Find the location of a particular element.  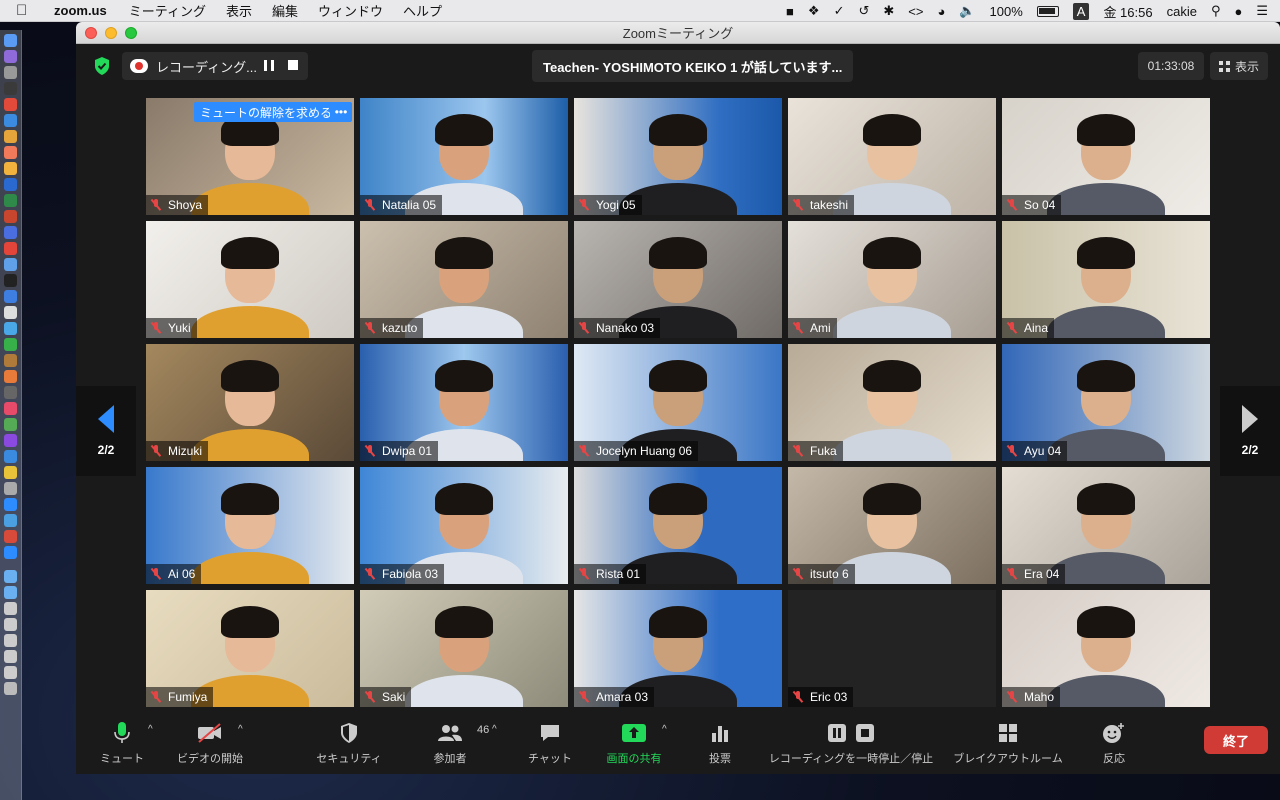

pause-recording-icon is located at coordinates (269, 65).